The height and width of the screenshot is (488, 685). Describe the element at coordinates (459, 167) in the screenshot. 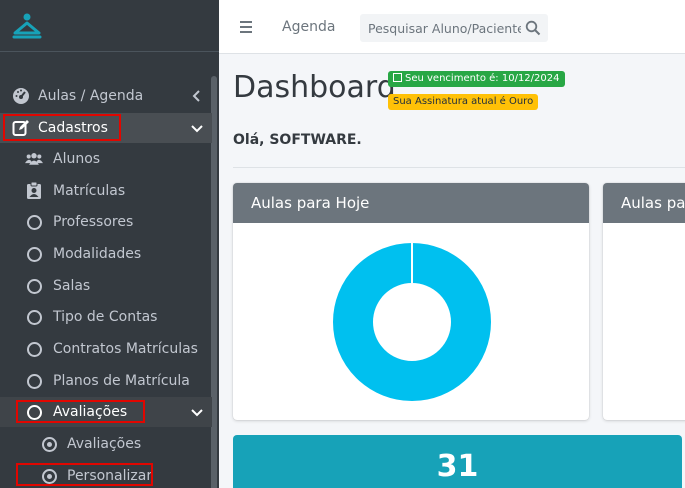

I see `divider` at that location.